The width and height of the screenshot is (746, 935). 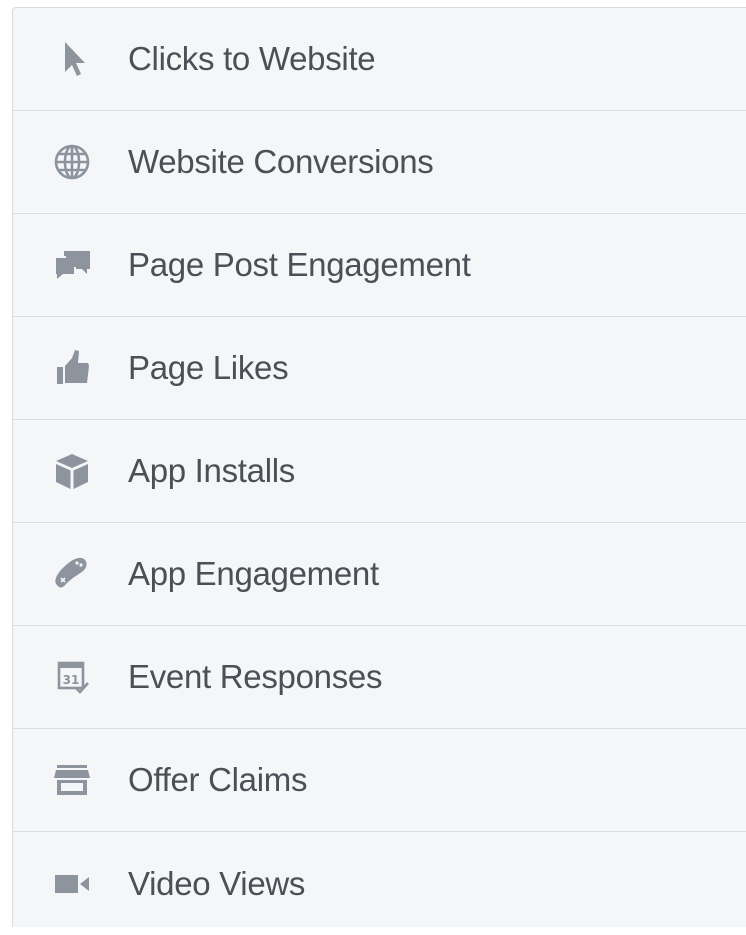 What do you see at coordinates (72, 265) in the screenshot?
I see `chat-bubbles-icon` at bounding box center [72, 265].